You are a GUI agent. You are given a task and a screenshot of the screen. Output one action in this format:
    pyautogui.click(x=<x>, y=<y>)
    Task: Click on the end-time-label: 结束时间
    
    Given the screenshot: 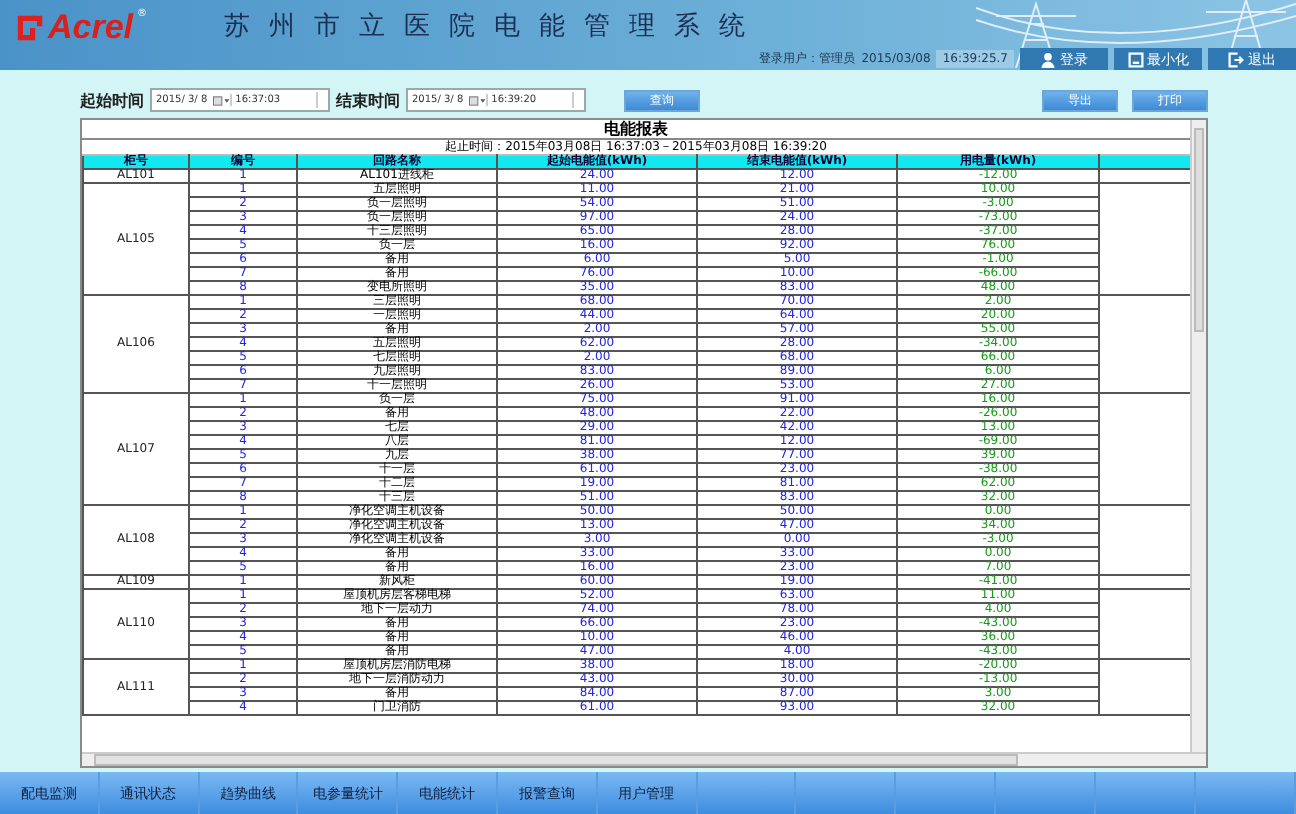 What is the action you would take?
    pyautogui.click(x=368, y=100)
    